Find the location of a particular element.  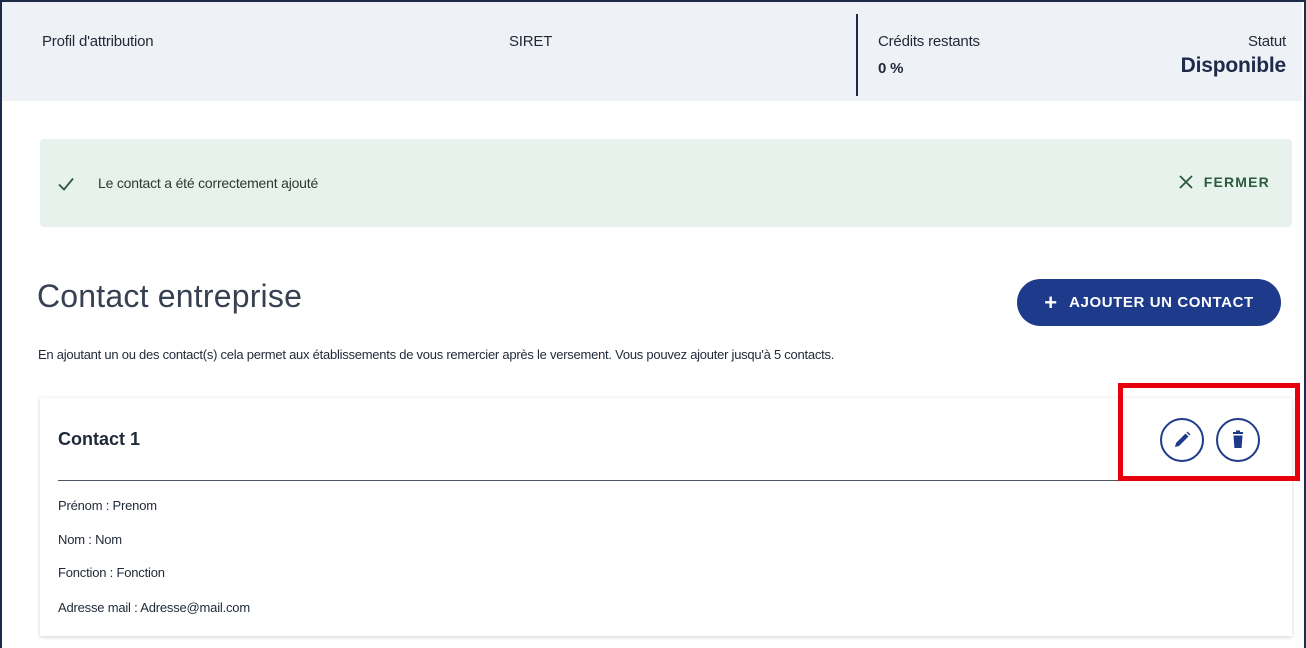

highlight-box is located at coordinates (1209, 432).